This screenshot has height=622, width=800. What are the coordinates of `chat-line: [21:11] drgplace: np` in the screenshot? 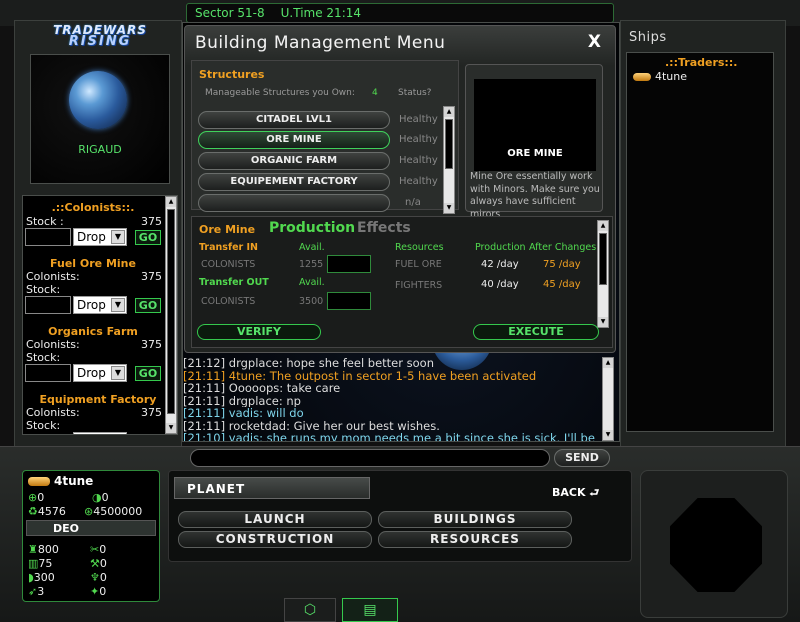 It's located at (391, 401).